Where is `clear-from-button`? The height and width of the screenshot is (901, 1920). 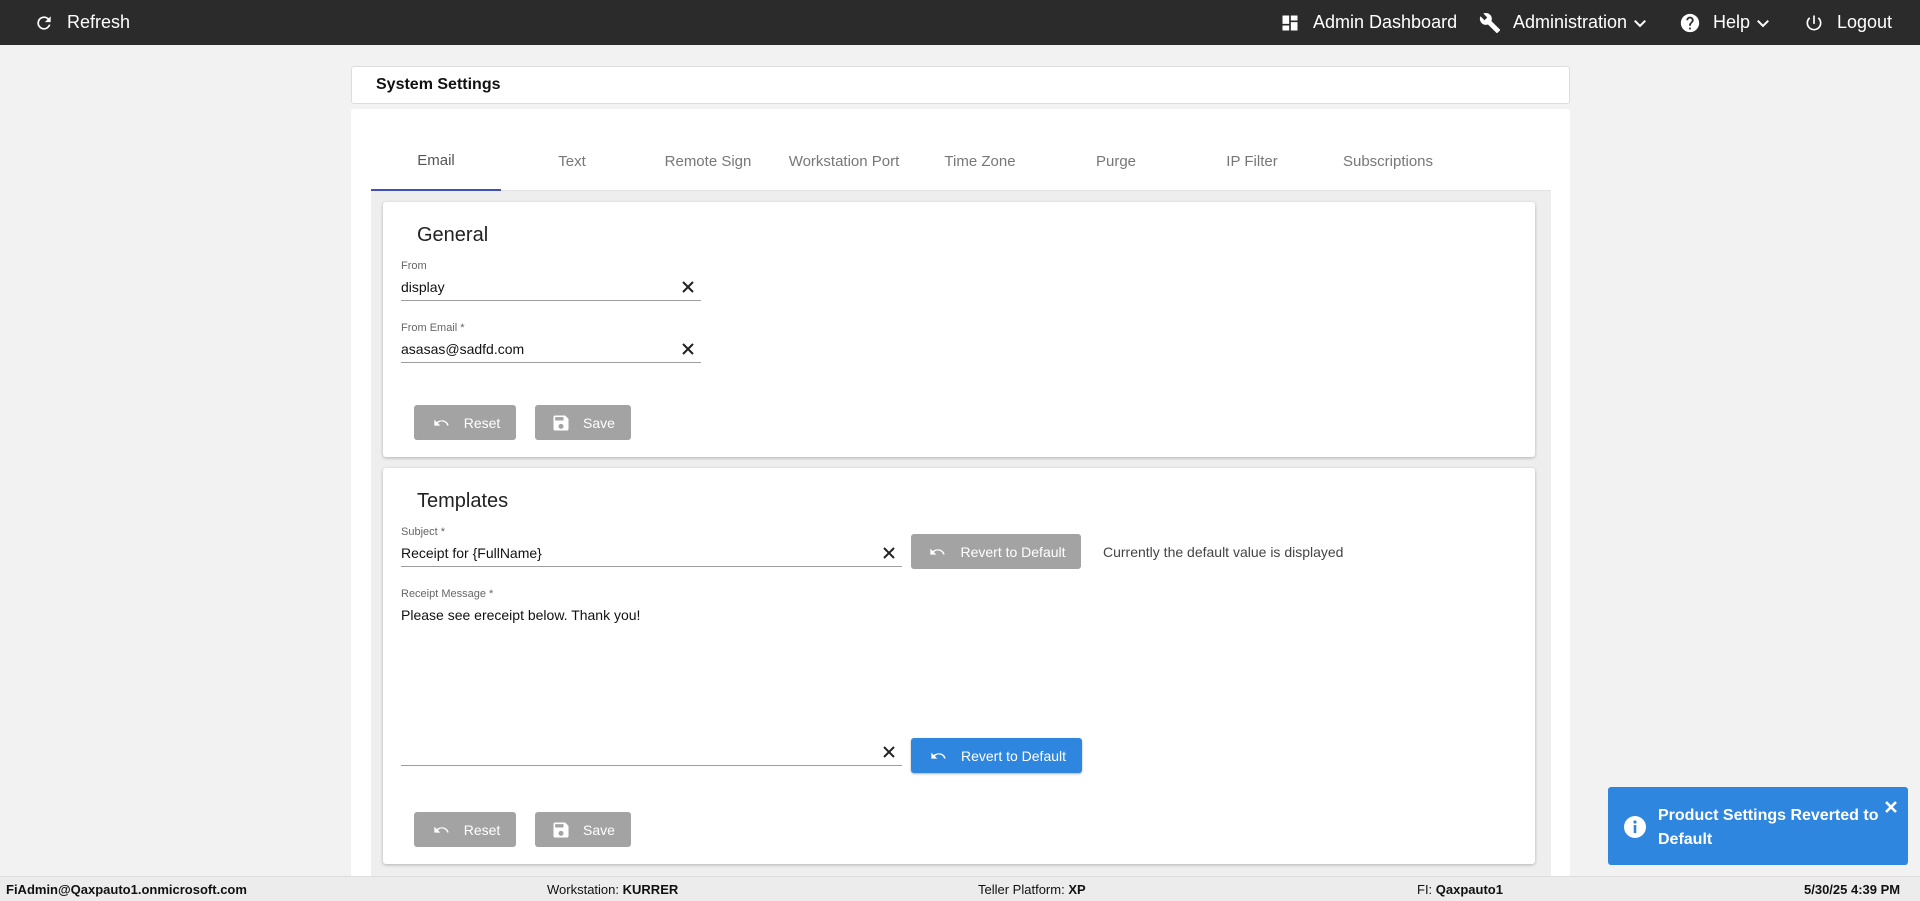 clear-from-button is located at coordinates (688, 287).